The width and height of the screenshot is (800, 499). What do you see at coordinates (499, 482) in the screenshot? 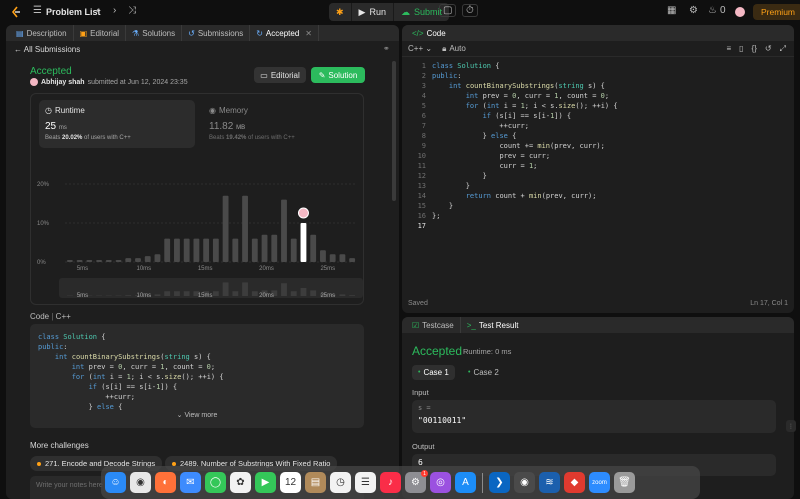
I see `vscode-icon: ❯` at bounding box center [499, 482].